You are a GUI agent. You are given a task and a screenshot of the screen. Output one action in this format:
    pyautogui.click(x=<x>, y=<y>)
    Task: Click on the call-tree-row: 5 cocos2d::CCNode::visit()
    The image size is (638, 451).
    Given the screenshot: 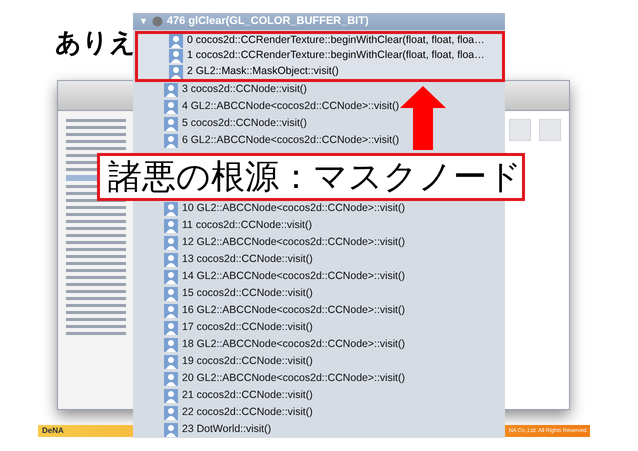 What is the action you would take?
    pyautogui.click(x=319, y=124)
    